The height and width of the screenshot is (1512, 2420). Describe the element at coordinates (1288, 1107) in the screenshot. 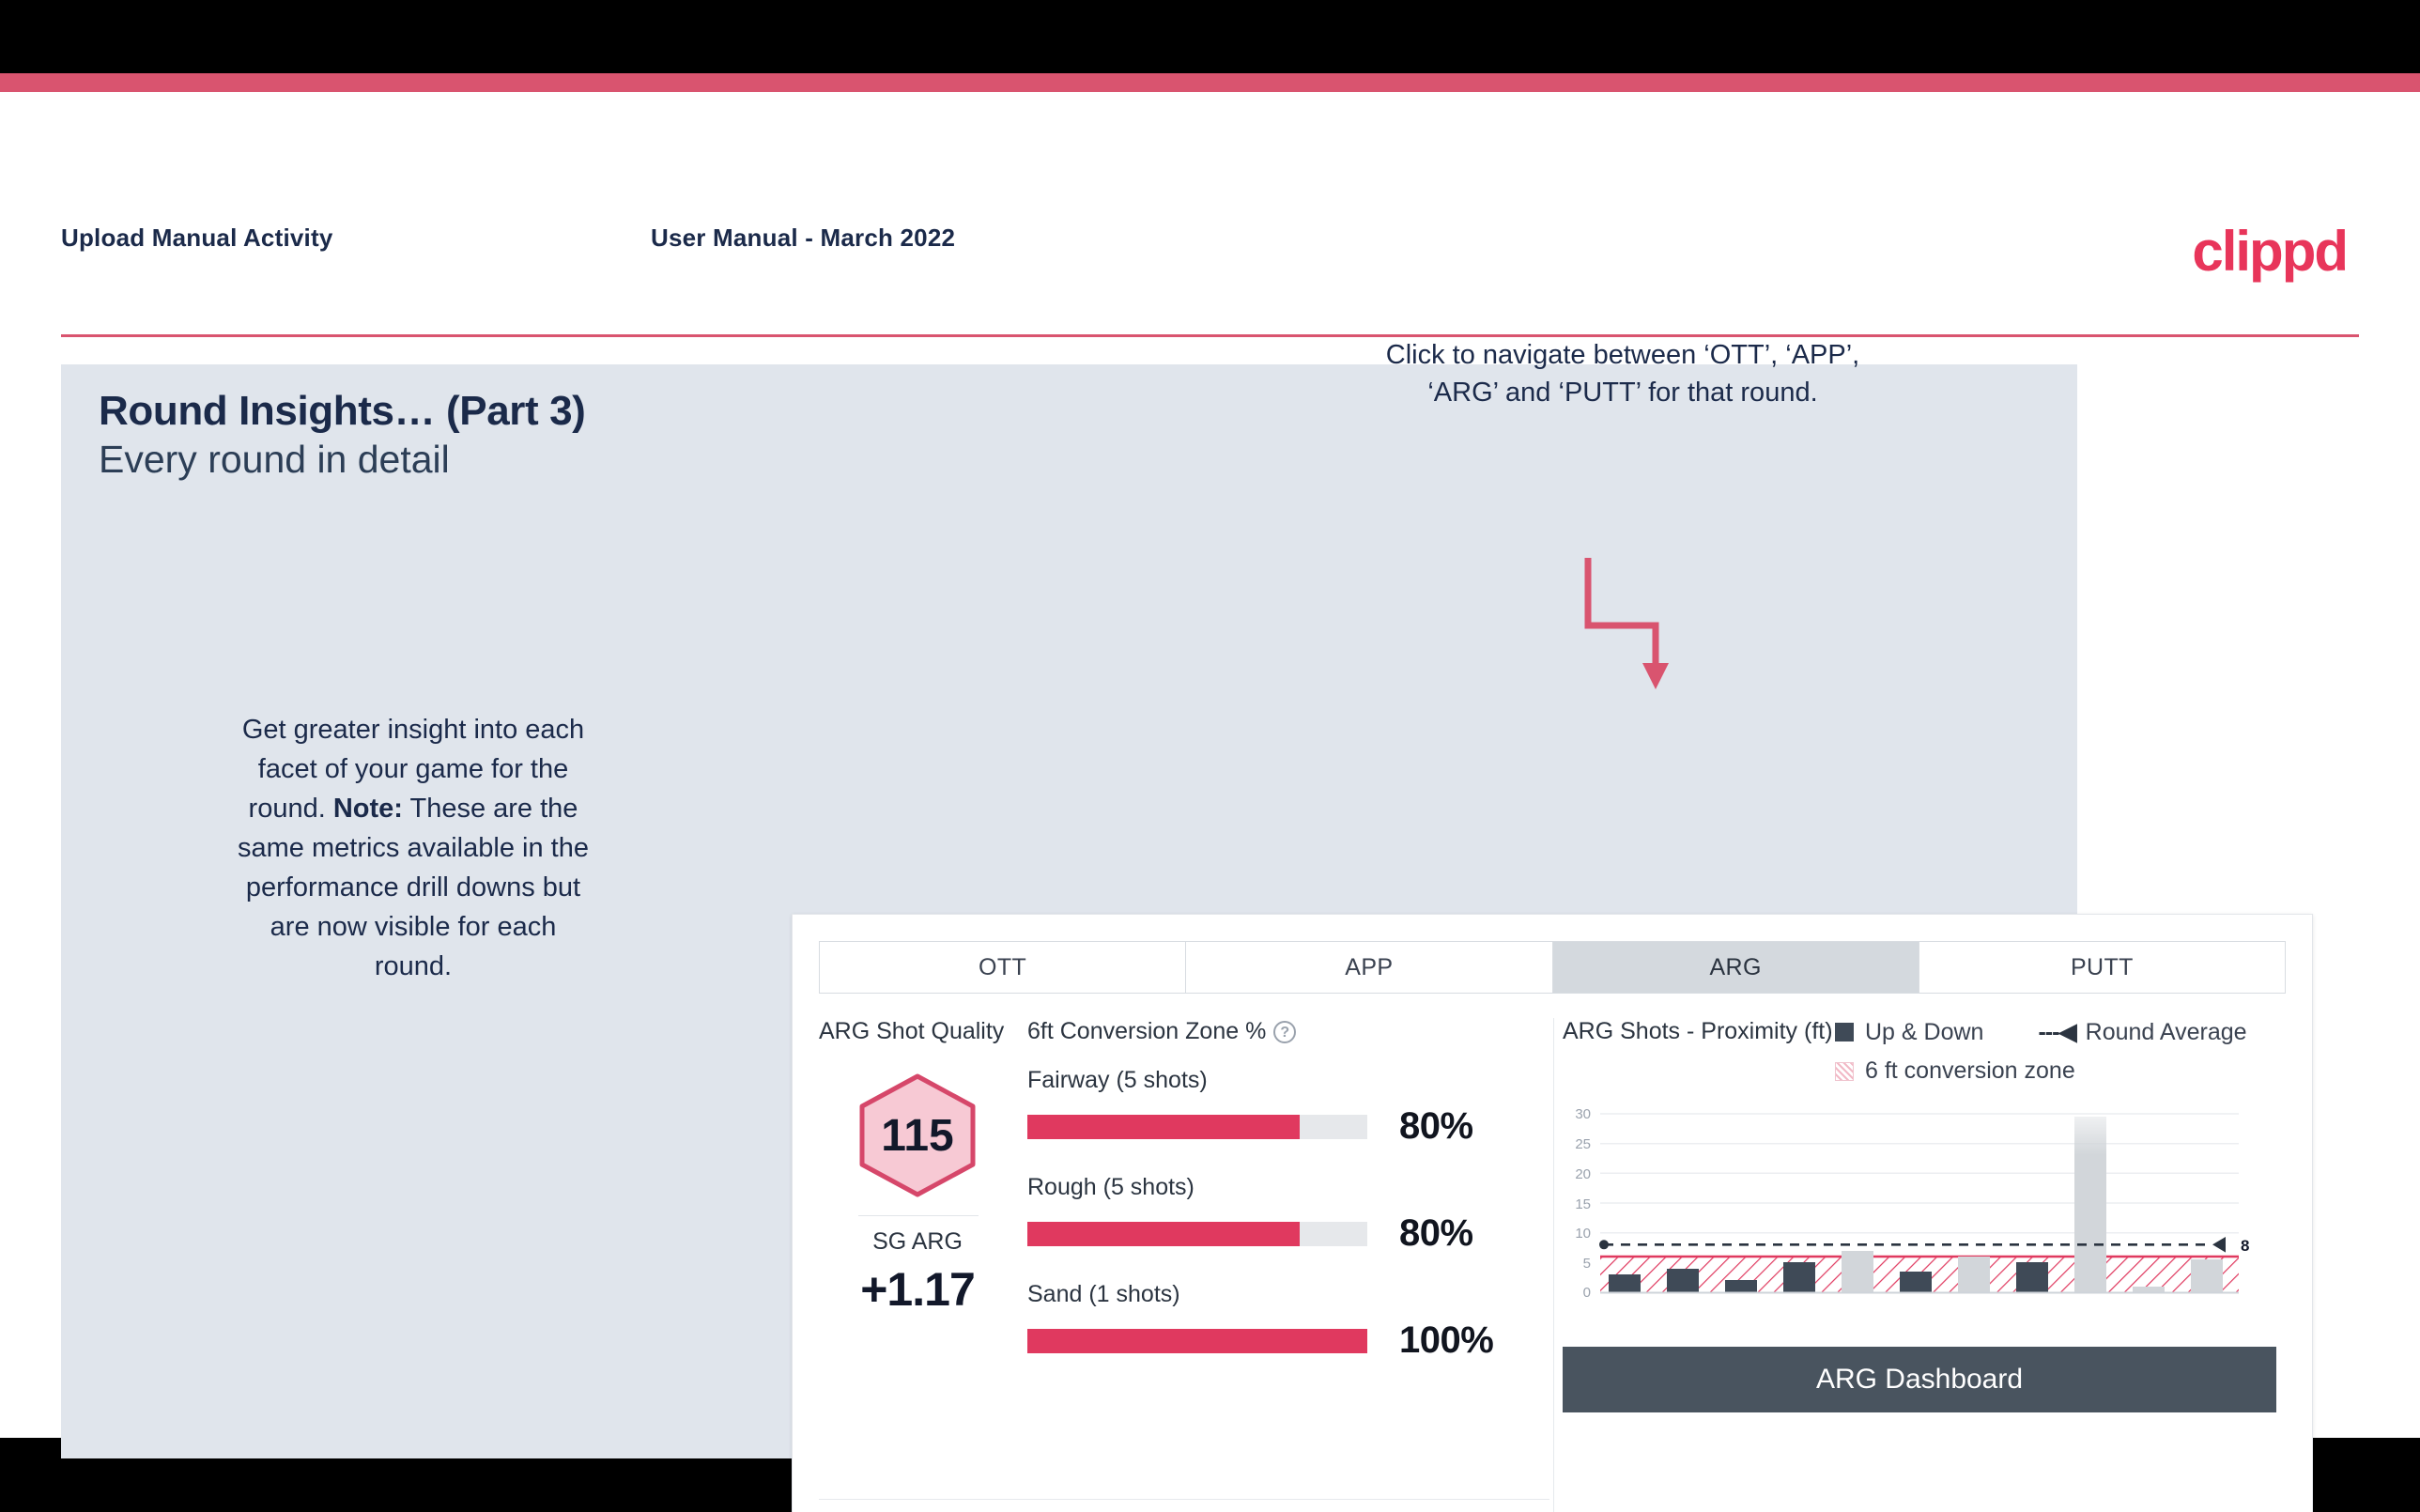

I see `conversion-row-fairway: Fairway (5 shots) 80%` at that location.